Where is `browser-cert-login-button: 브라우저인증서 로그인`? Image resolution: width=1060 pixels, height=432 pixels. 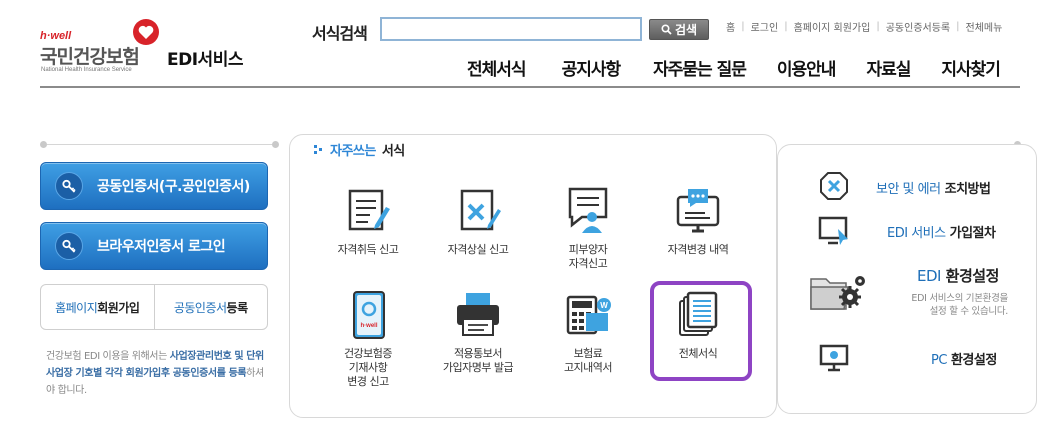 browser-cert-login-button: 브라우저인증서 로그인 is located at coordinates (154, 246).